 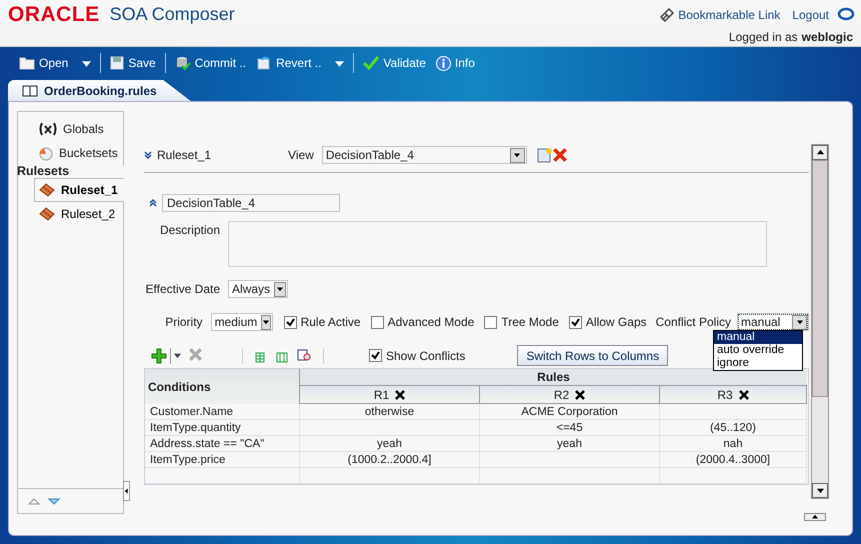 I want to click on effective-date-select: Always, so click(x=258, y=289).